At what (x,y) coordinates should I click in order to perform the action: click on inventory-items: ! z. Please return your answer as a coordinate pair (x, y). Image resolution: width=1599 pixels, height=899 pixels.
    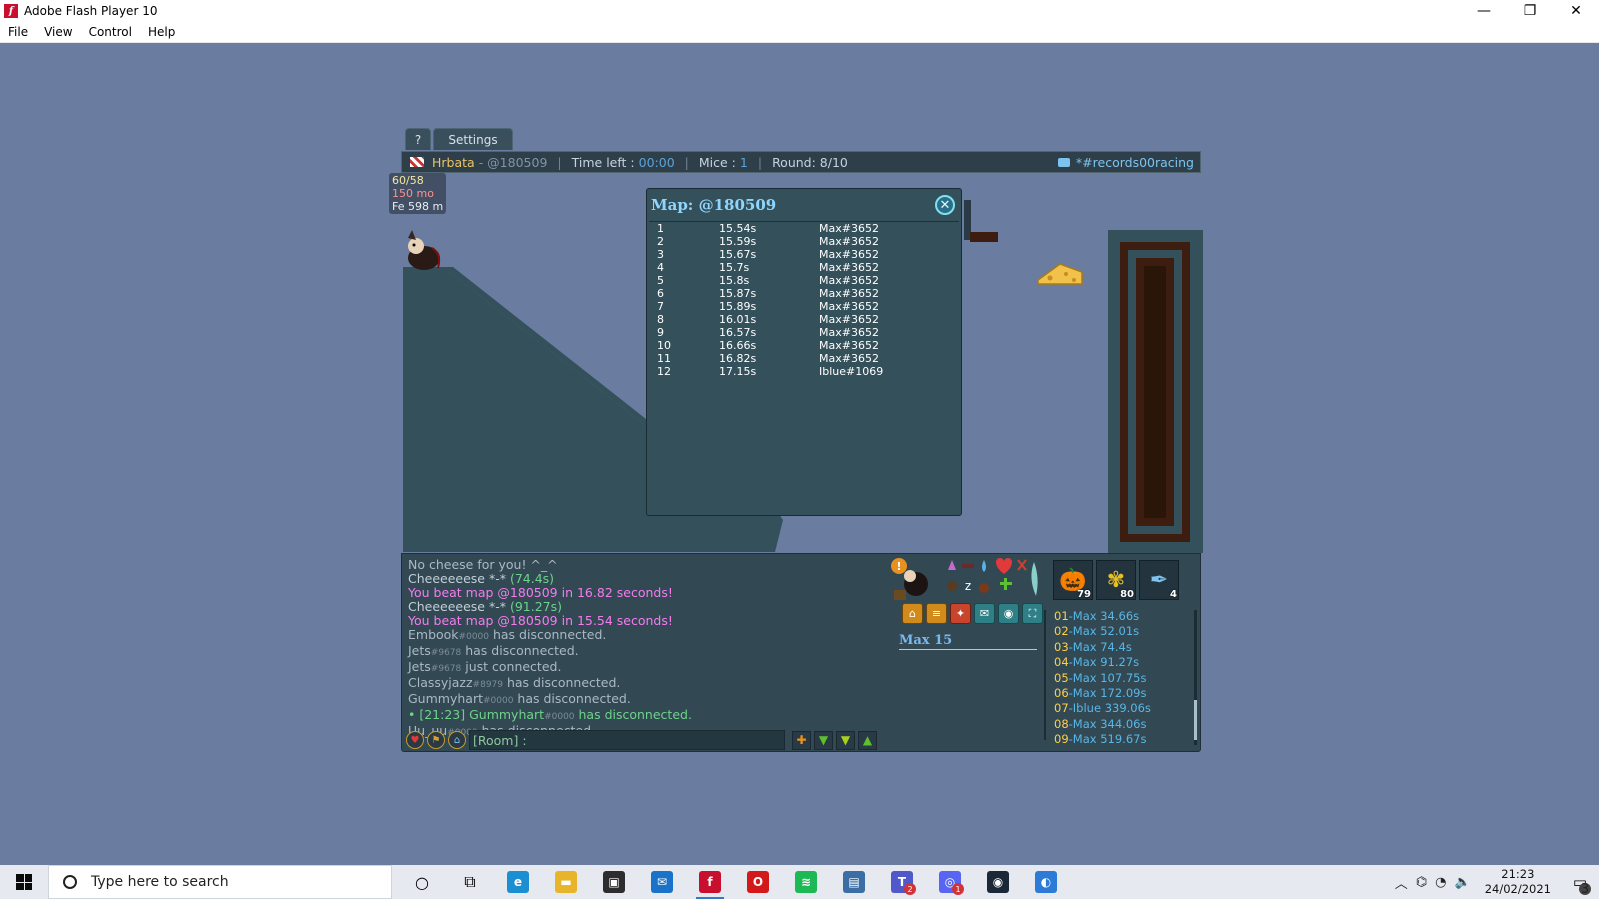
    Looking at the image, I should click on (965, 580).